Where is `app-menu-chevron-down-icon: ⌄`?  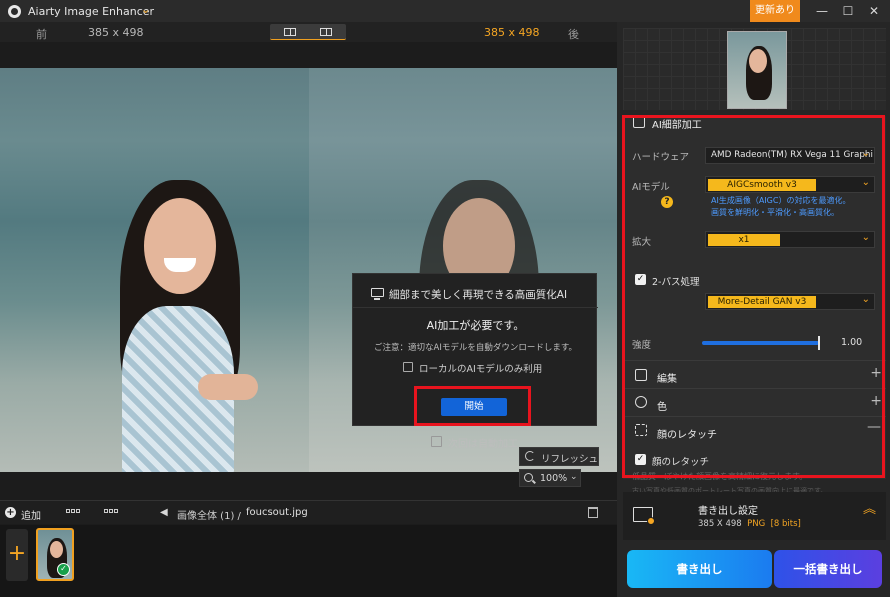
app-menu-chevron-down-icon: ⌄ is located at coordinates (145, 9).